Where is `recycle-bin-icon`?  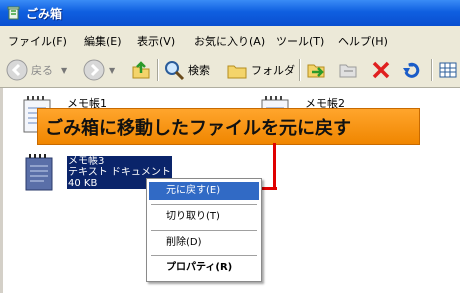
recycle-bin-icon is located at coordinates (13, 13).